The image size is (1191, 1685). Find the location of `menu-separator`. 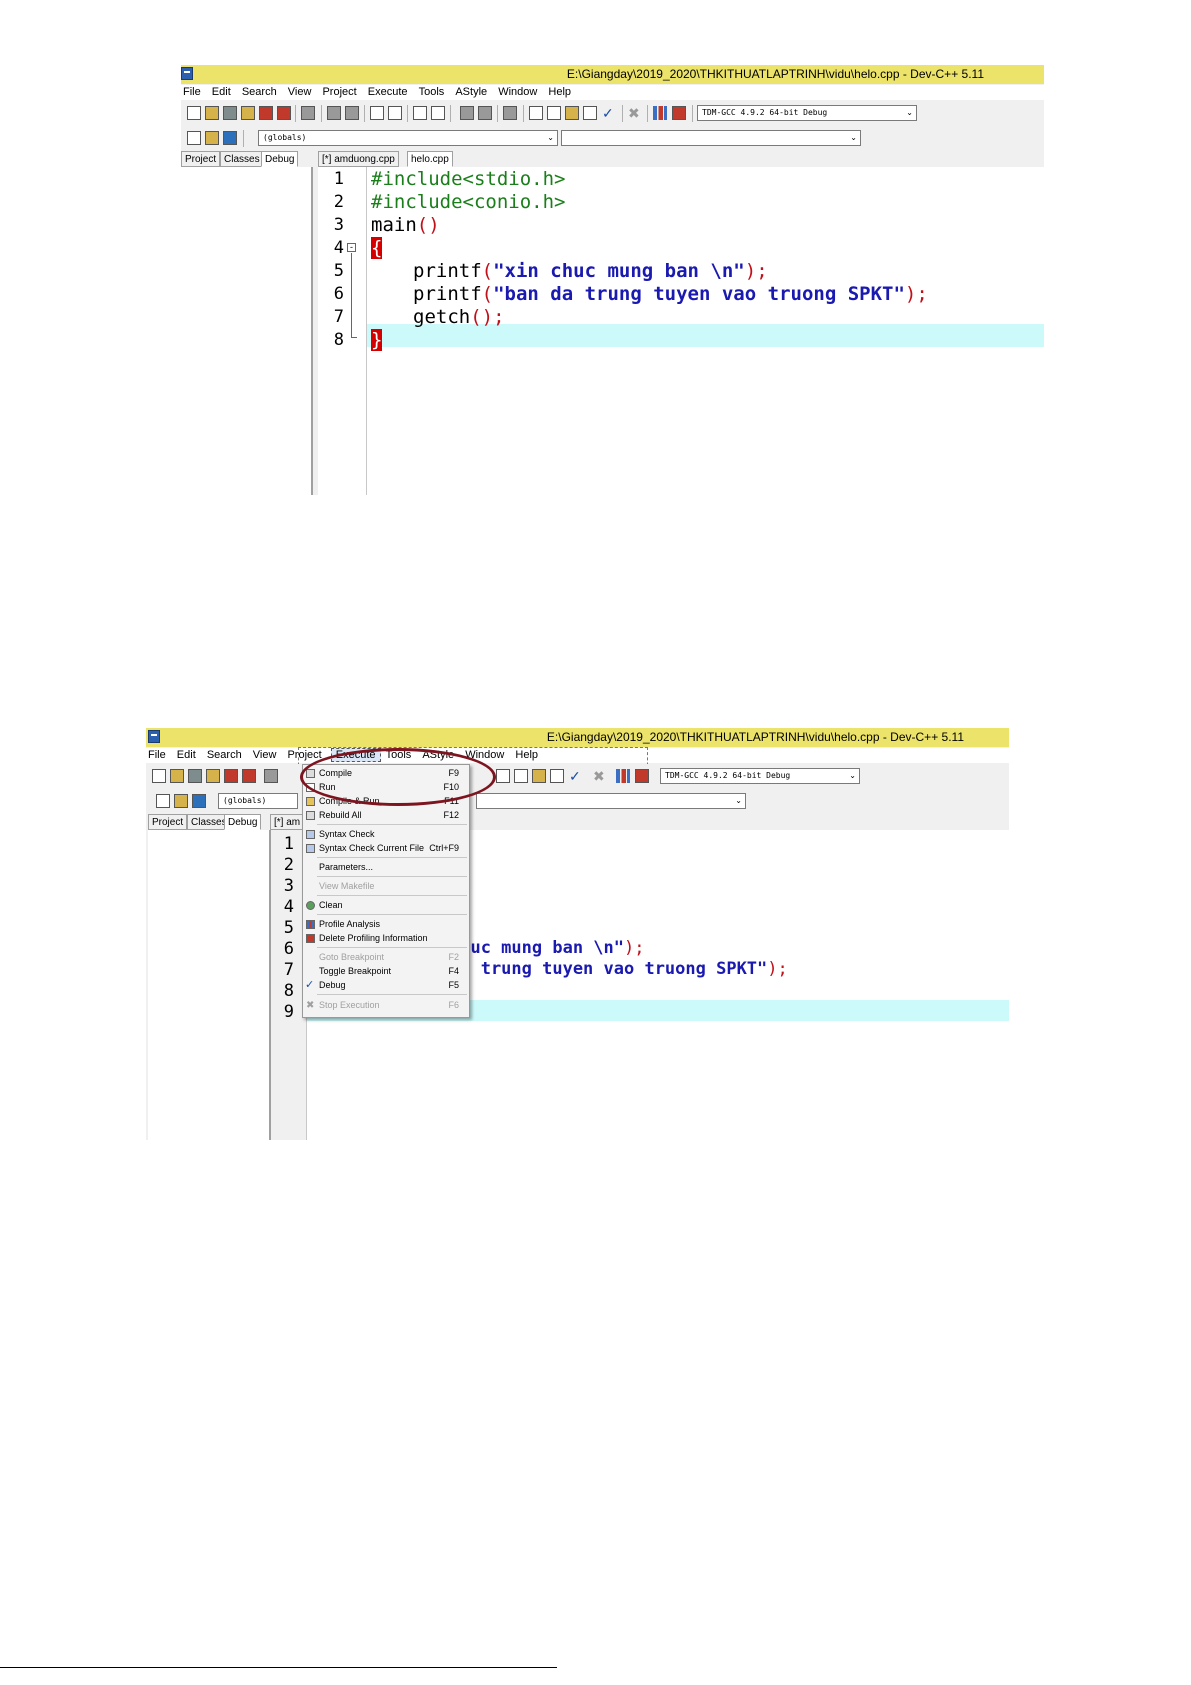

menu-separator is located at coordinates (392, 947).